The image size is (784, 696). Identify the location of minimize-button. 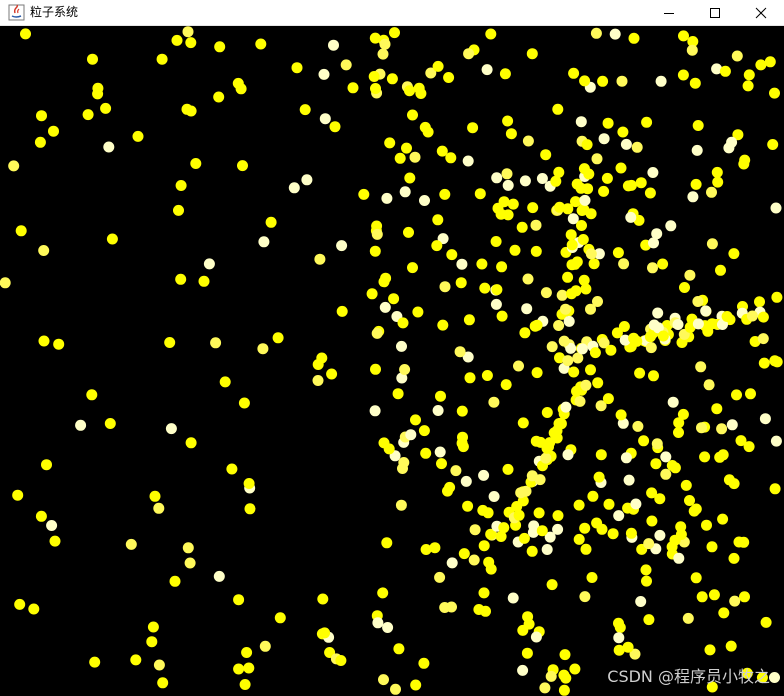
(669, 13).